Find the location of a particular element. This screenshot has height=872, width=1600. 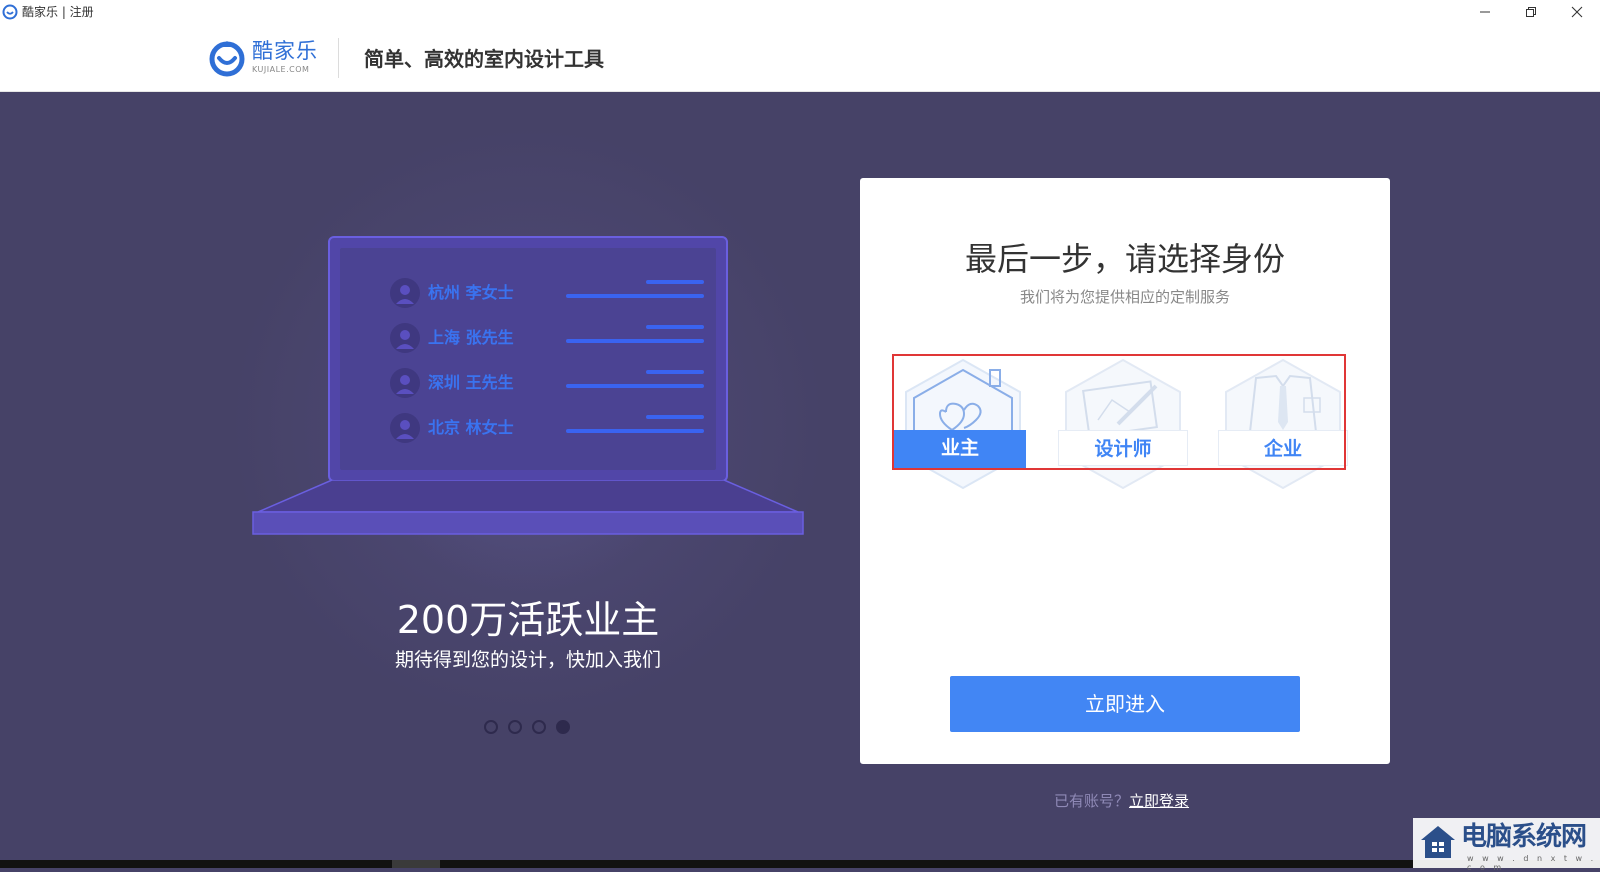

site-watermark: 电脑系统网 w w w . d n x t w . c o m is located at coordinates (1506, 845).